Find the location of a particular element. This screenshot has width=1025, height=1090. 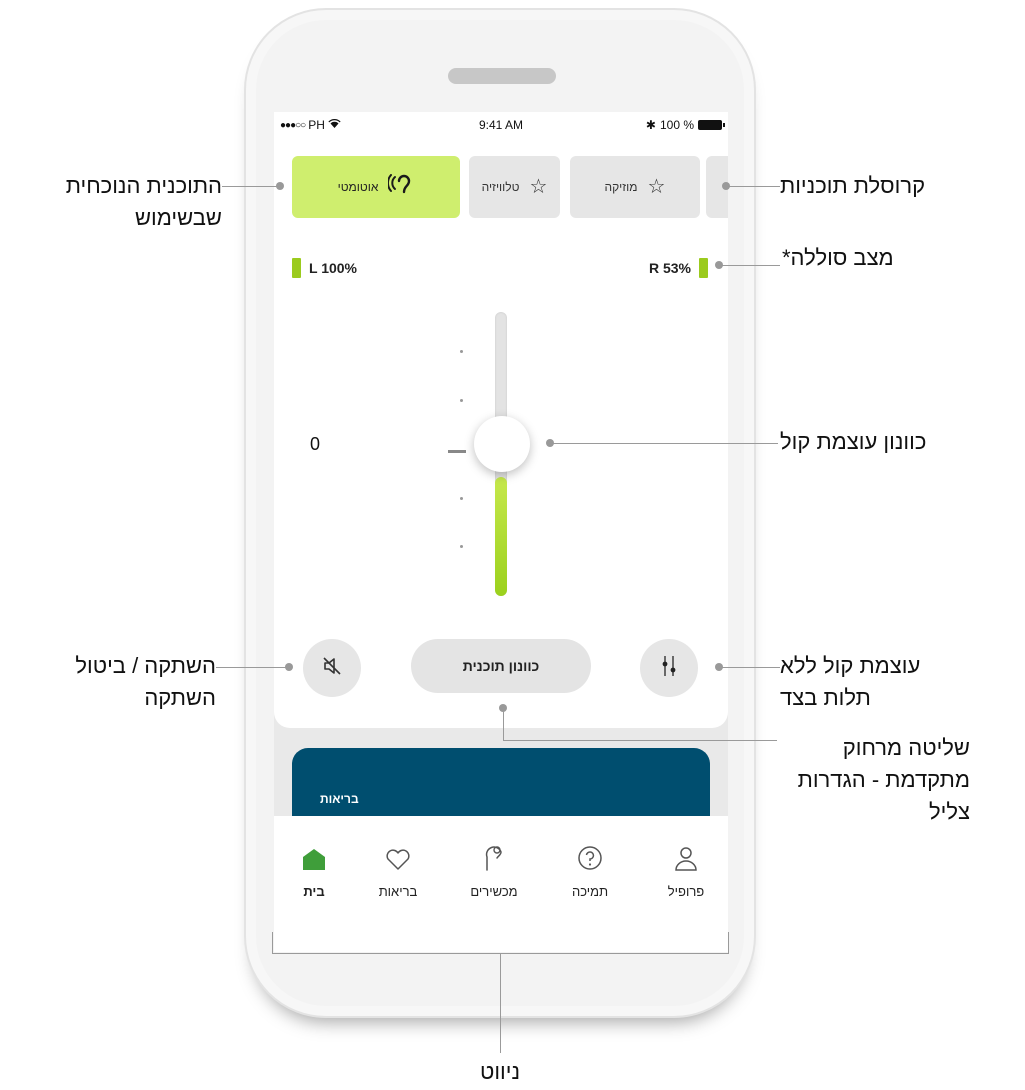

annotation-mute: השתקה / ביטול השתקה is located at coordinates (118, 682).